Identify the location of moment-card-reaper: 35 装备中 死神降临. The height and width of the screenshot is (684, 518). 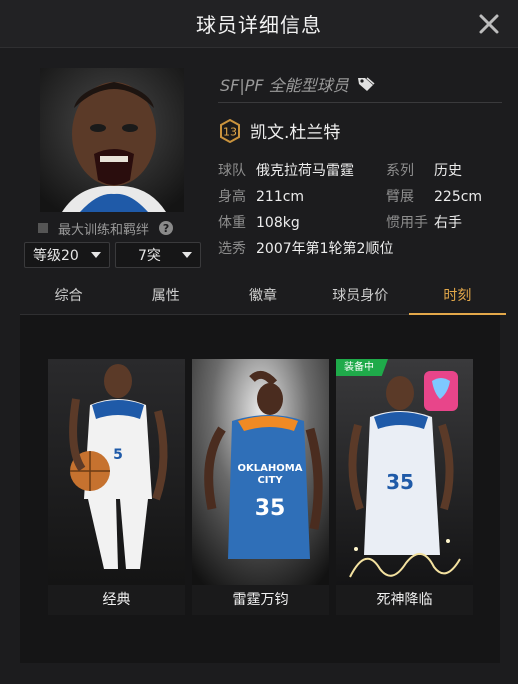
(404, 487).